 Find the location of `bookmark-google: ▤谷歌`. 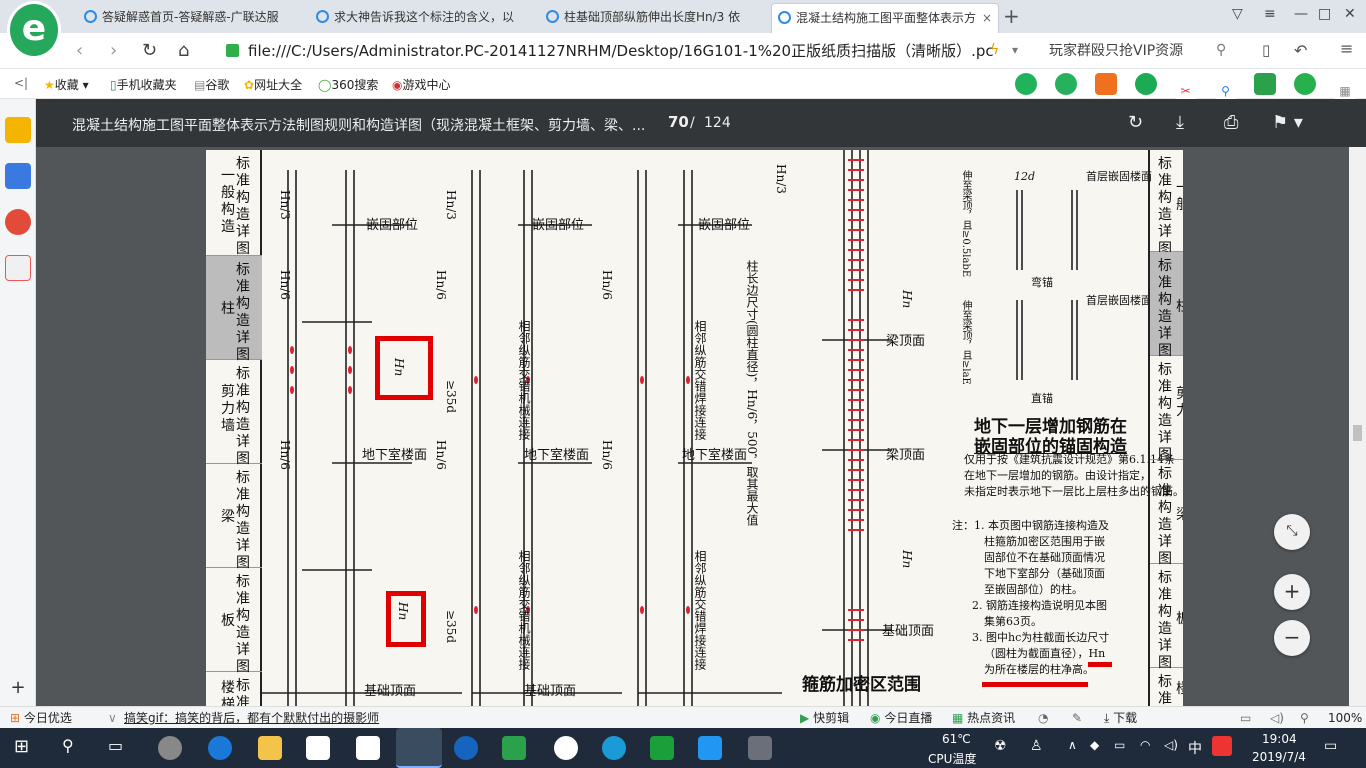

bookmark-google: ▤谷歌 is located at coordinates (211, 84).